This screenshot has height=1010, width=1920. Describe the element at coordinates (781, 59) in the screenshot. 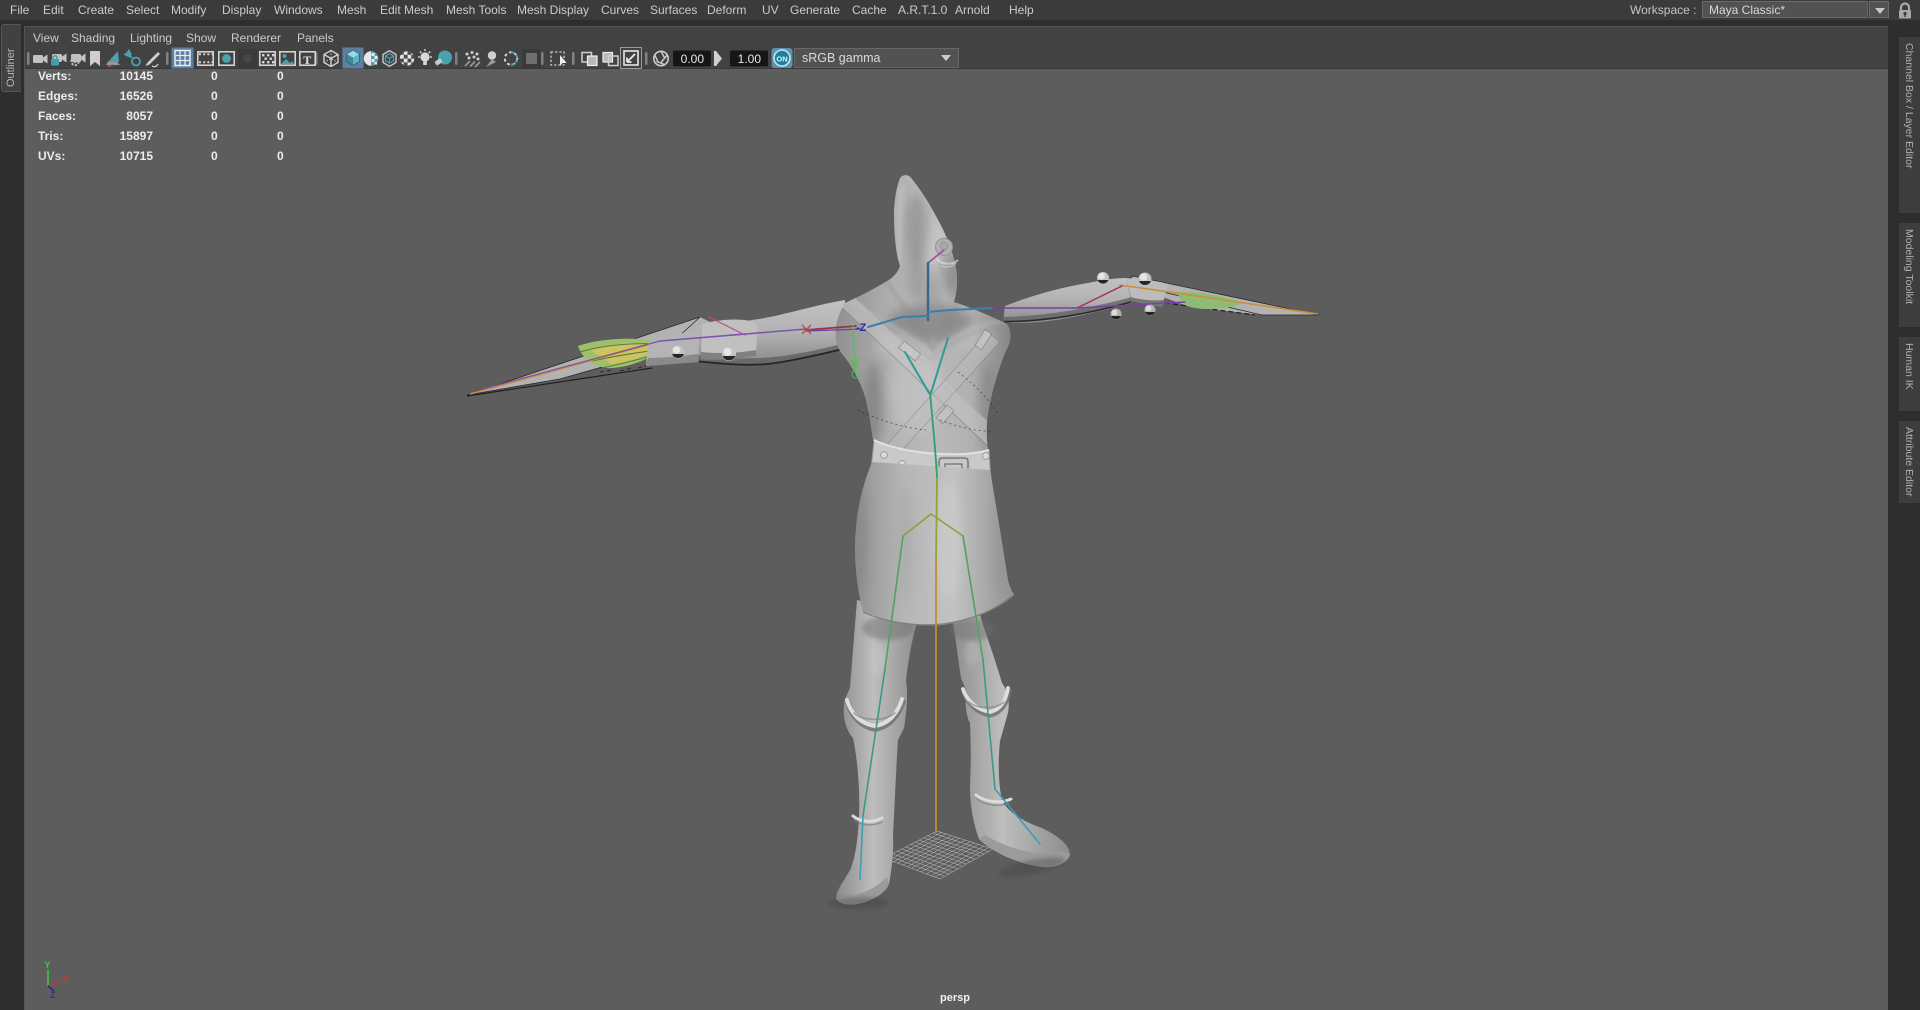

I see `svg-text: ON` at that location.